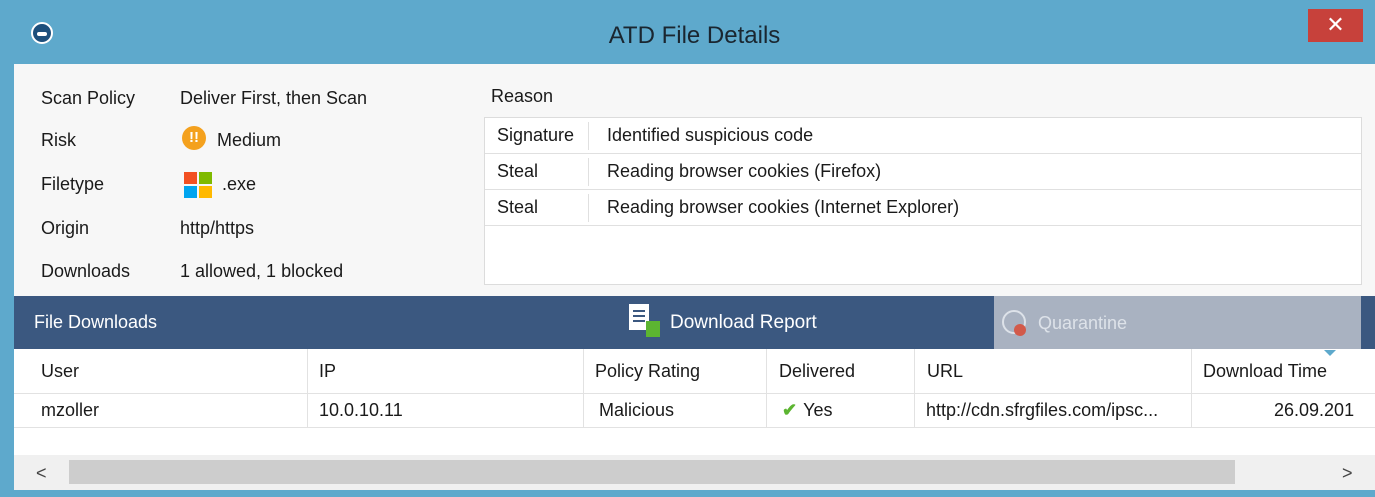 The image size is (1375, 497). I want to click on cell-download-time: 26.09.201, so click(1314, 410).